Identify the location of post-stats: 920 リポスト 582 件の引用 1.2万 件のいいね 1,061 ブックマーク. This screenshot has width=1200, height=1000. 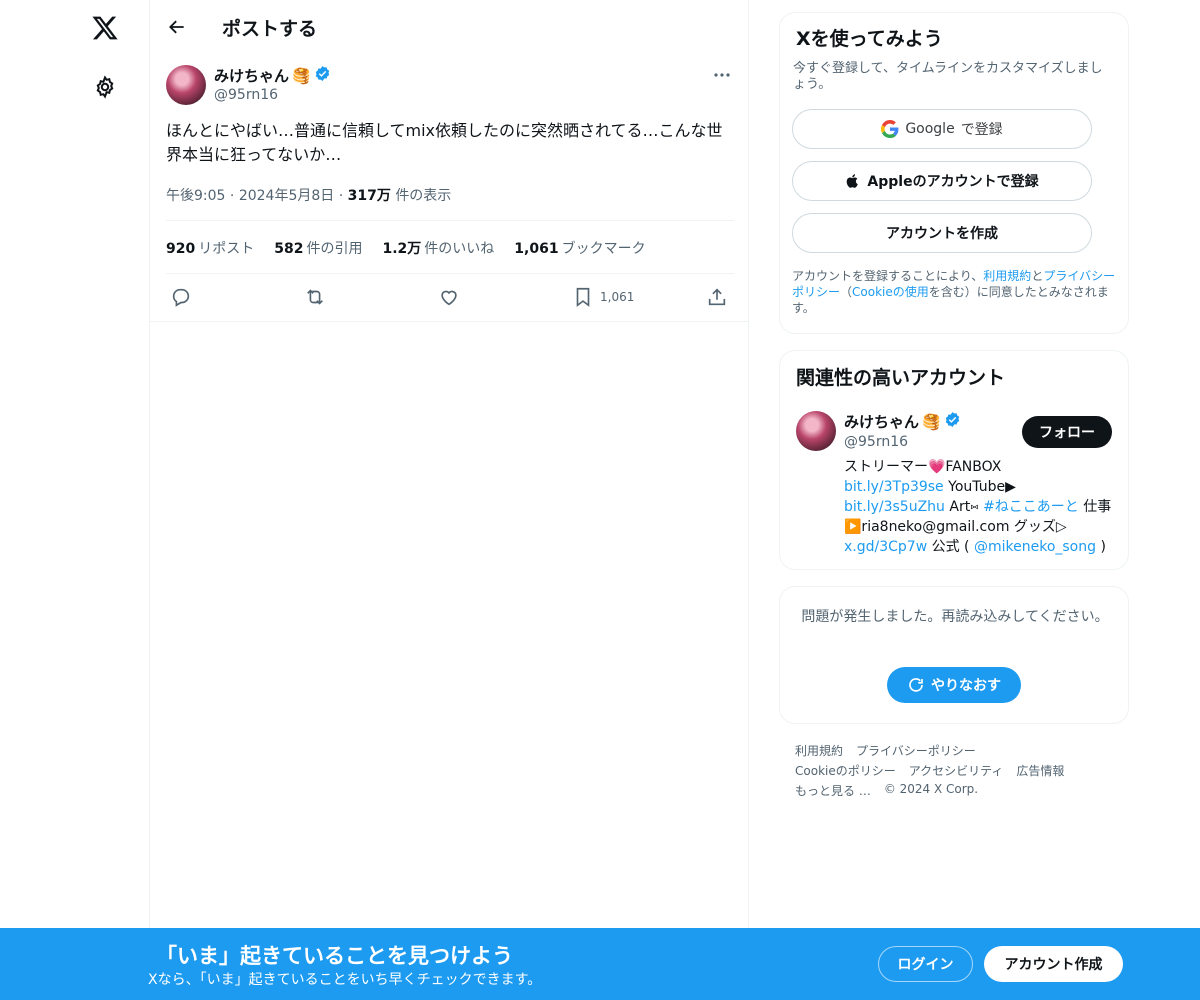
(406, 248).